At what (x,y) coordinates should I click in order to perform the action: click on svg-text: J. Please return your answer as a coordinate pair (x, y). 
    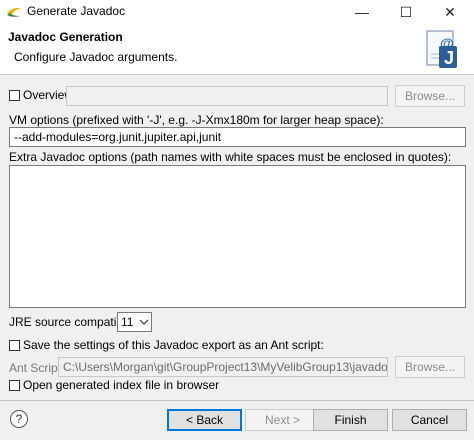
    Looking at the image, I should click on (449, 58).